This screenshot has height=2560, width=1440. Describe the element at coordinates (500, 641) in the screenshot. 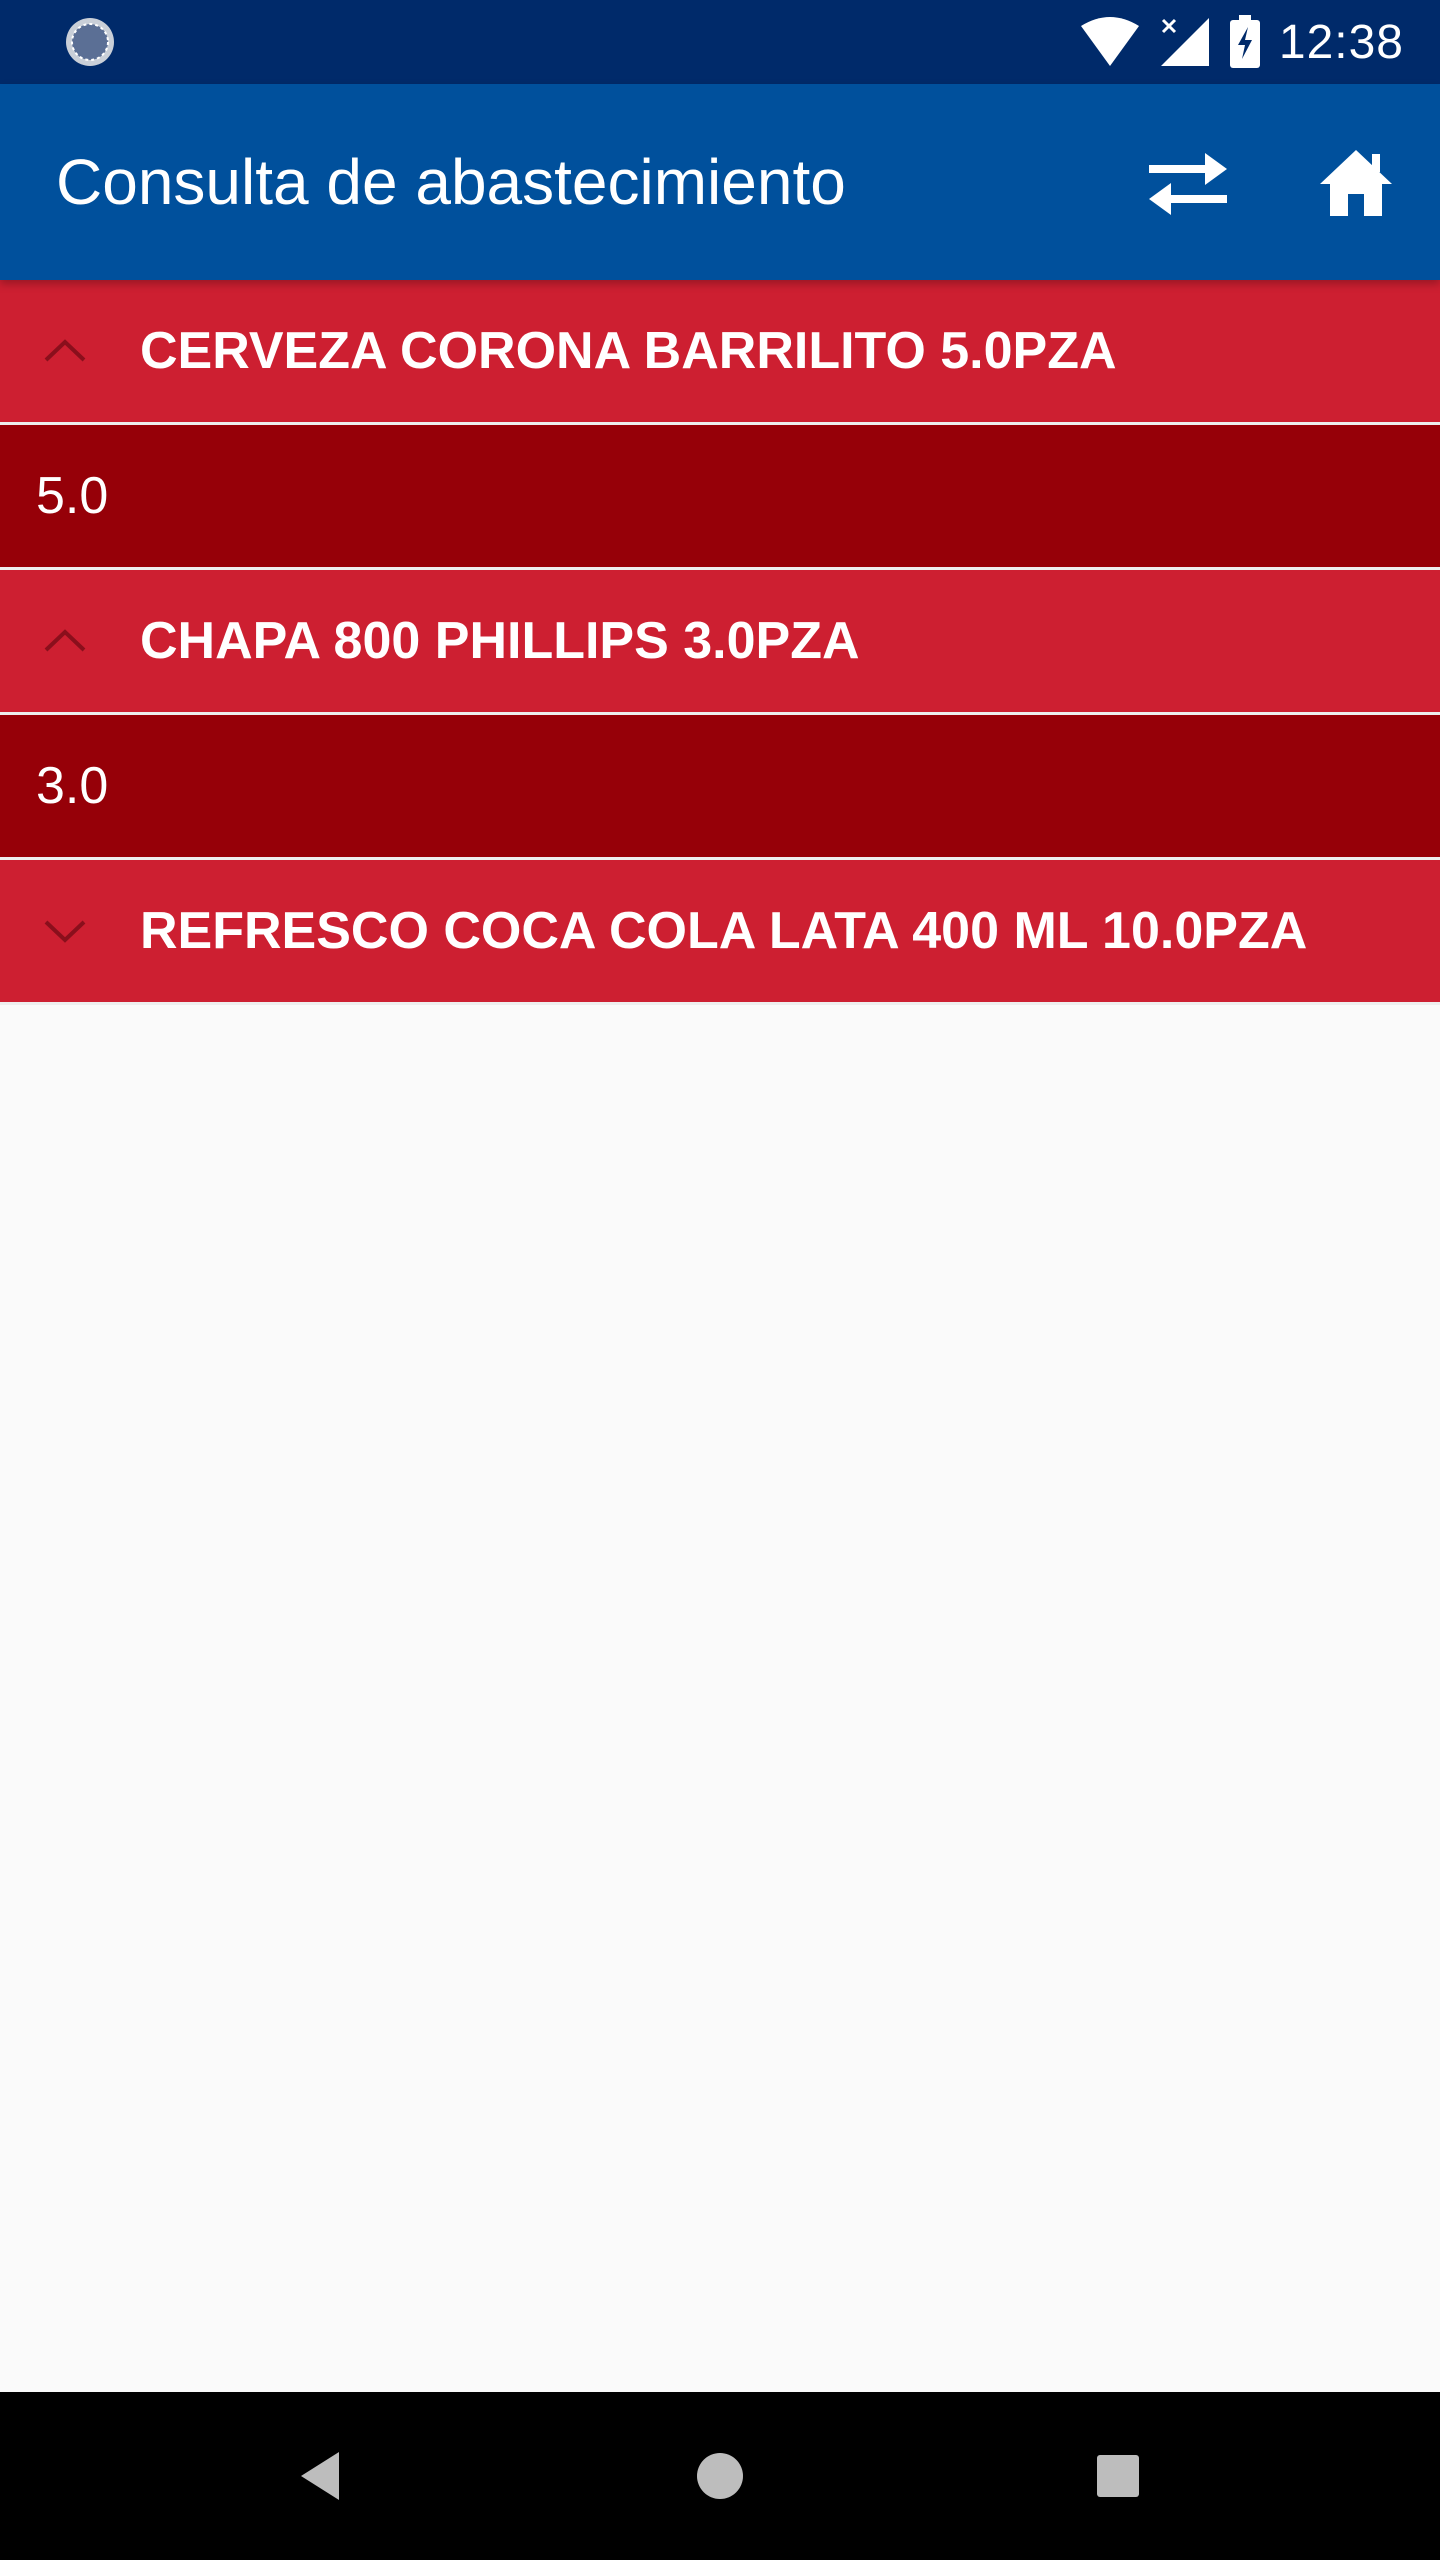

I see `group-title: CHAPA 800 PHILLIPS 3.0PZA` at that location.